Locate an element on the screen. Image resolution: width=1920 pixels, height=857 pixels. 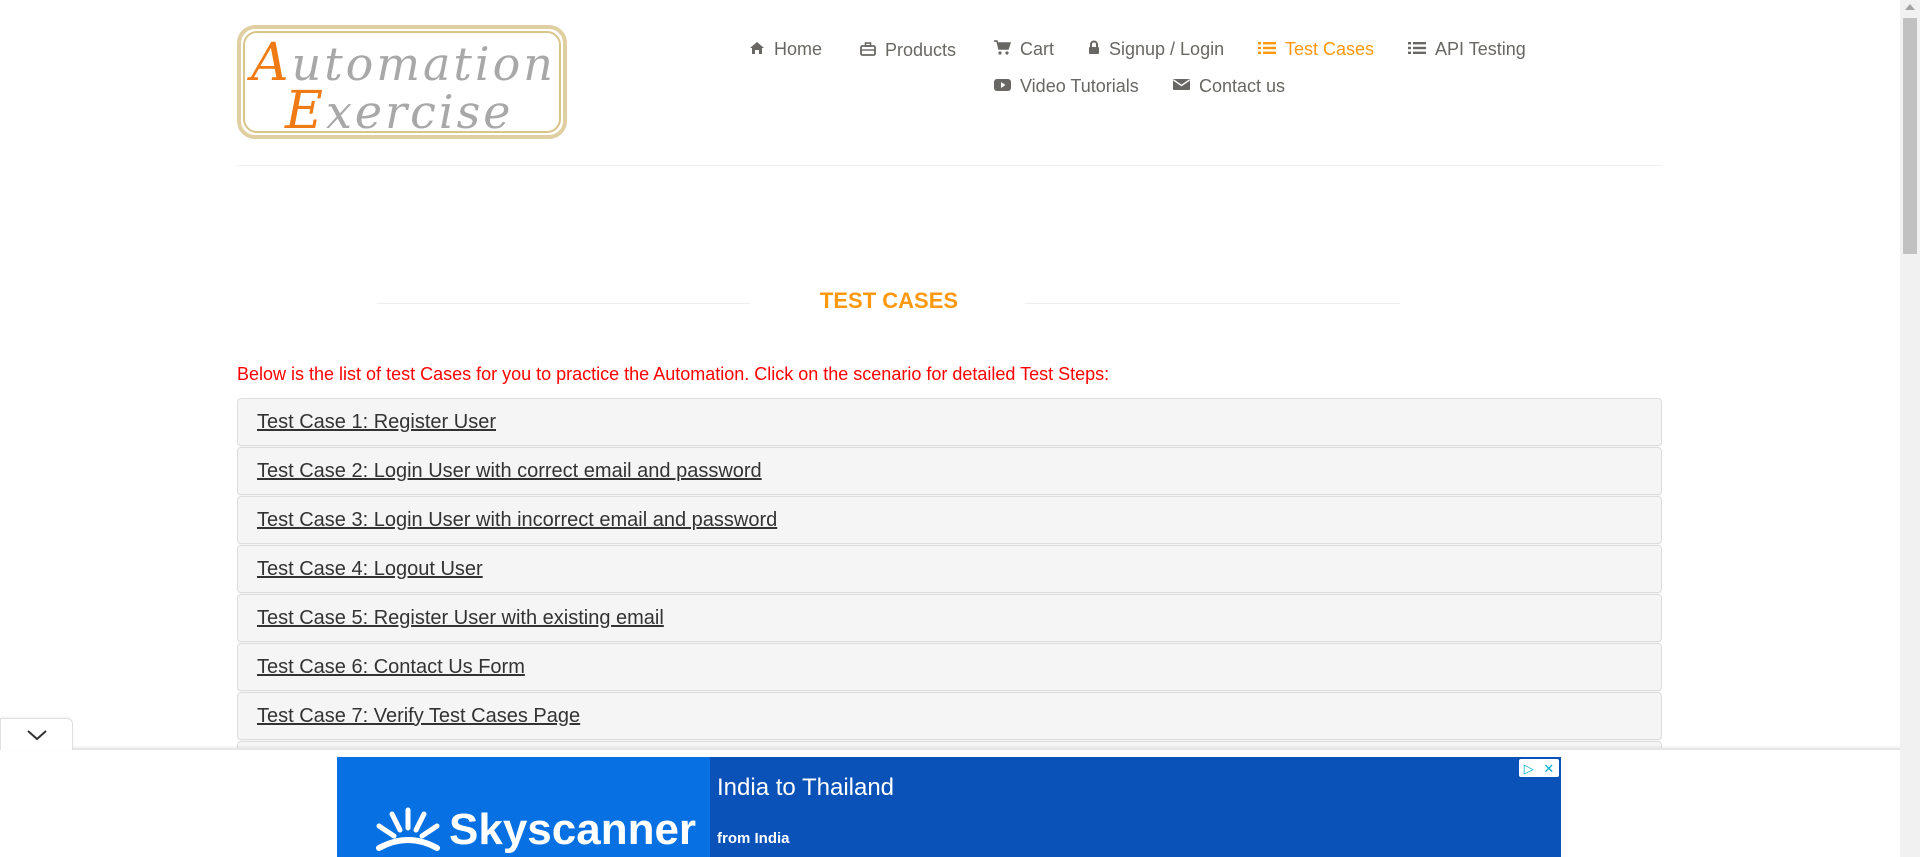
nav-home-label: Home is located at coordinates (798, 49).